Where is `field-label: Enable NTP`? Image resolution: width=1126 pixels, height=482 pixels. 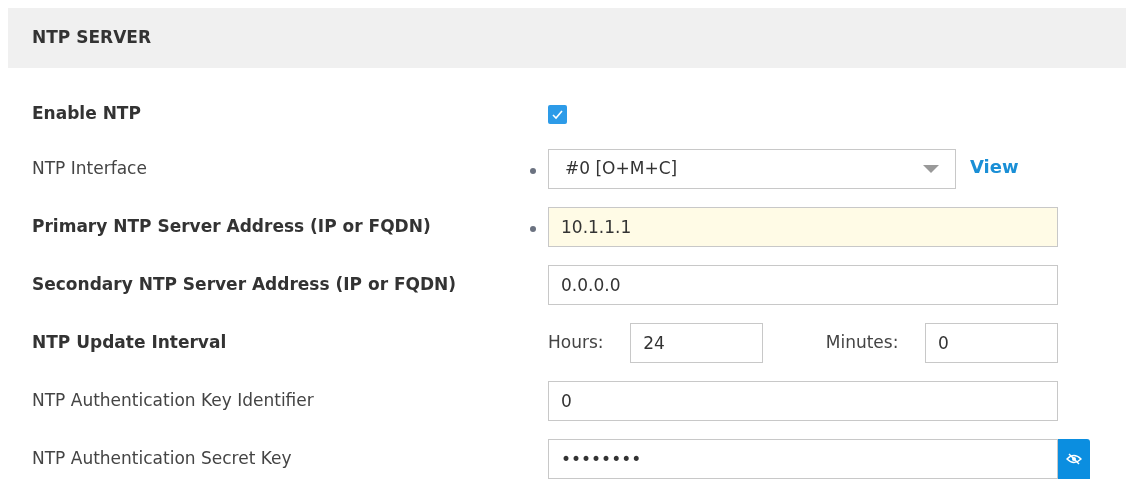 field-label: Enable NTP is located at coordinates (86, 114).